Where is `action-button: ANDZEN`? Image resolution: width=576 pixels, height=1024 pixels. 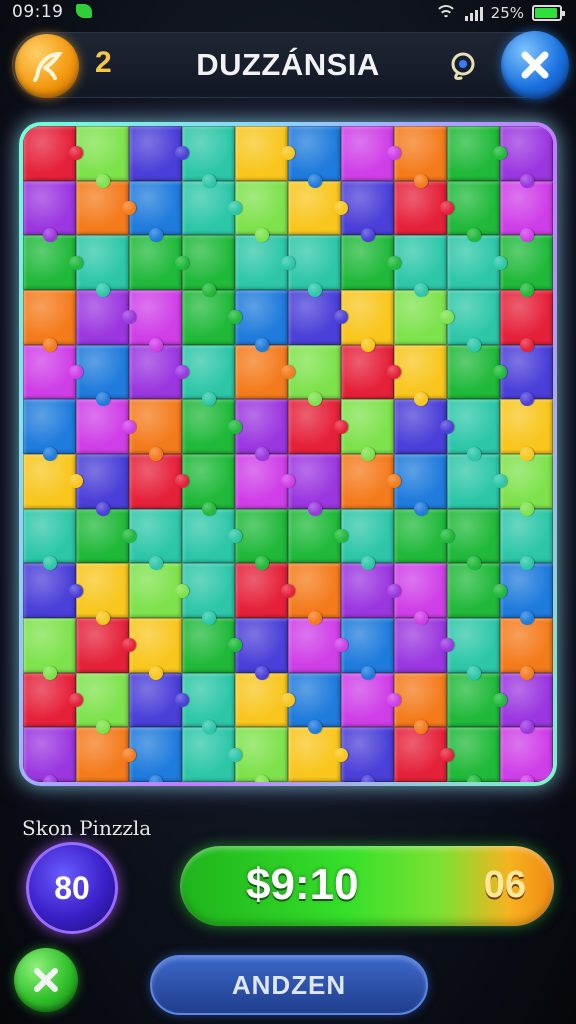
action-button: ANDZEN is located at coordinates (289, 985).